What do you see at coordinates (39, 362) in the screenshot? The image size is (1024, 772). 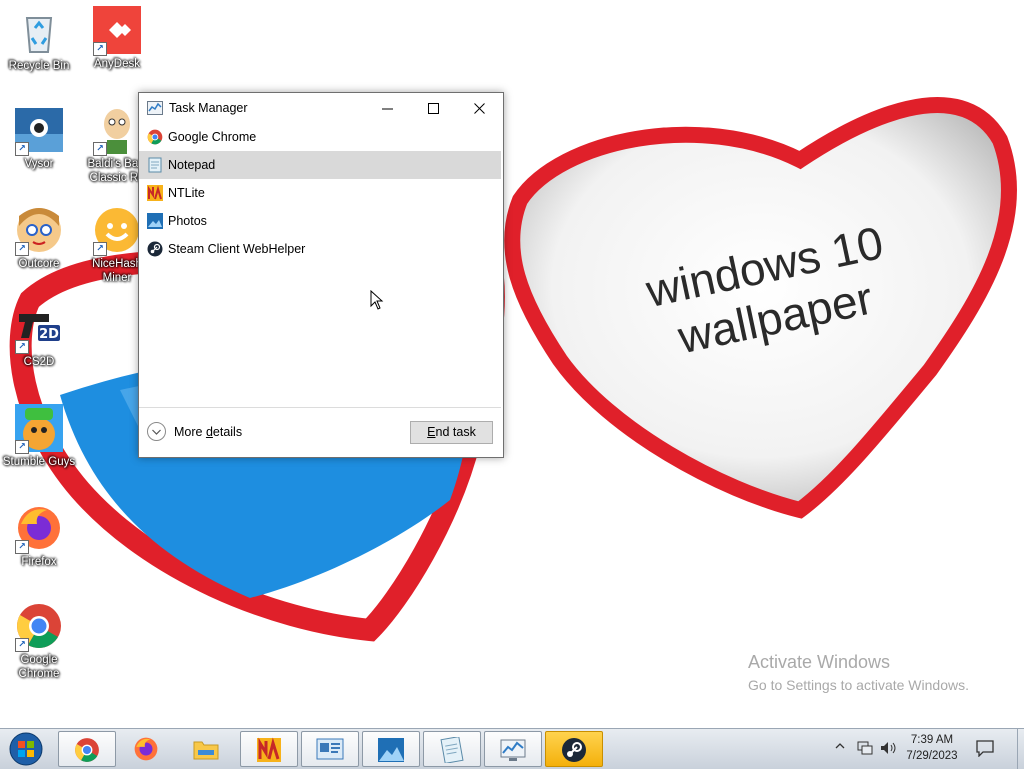 I see `desktop-icon-label: CS2D` at bounding box center [39, 362].